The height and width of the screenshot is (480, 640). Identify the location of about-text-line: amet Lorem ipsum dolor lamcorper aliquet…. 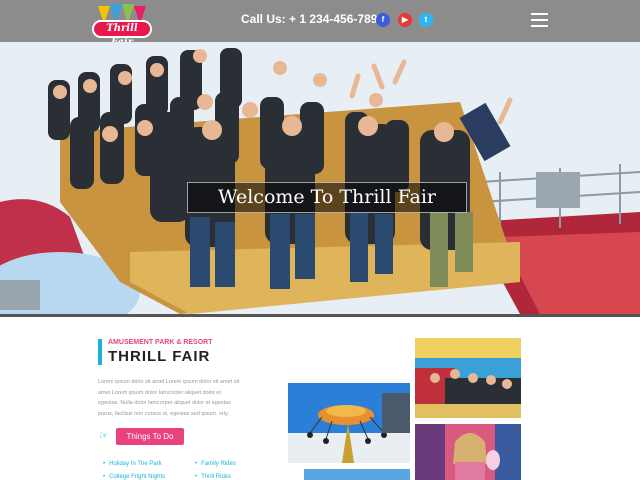
(159, 392).